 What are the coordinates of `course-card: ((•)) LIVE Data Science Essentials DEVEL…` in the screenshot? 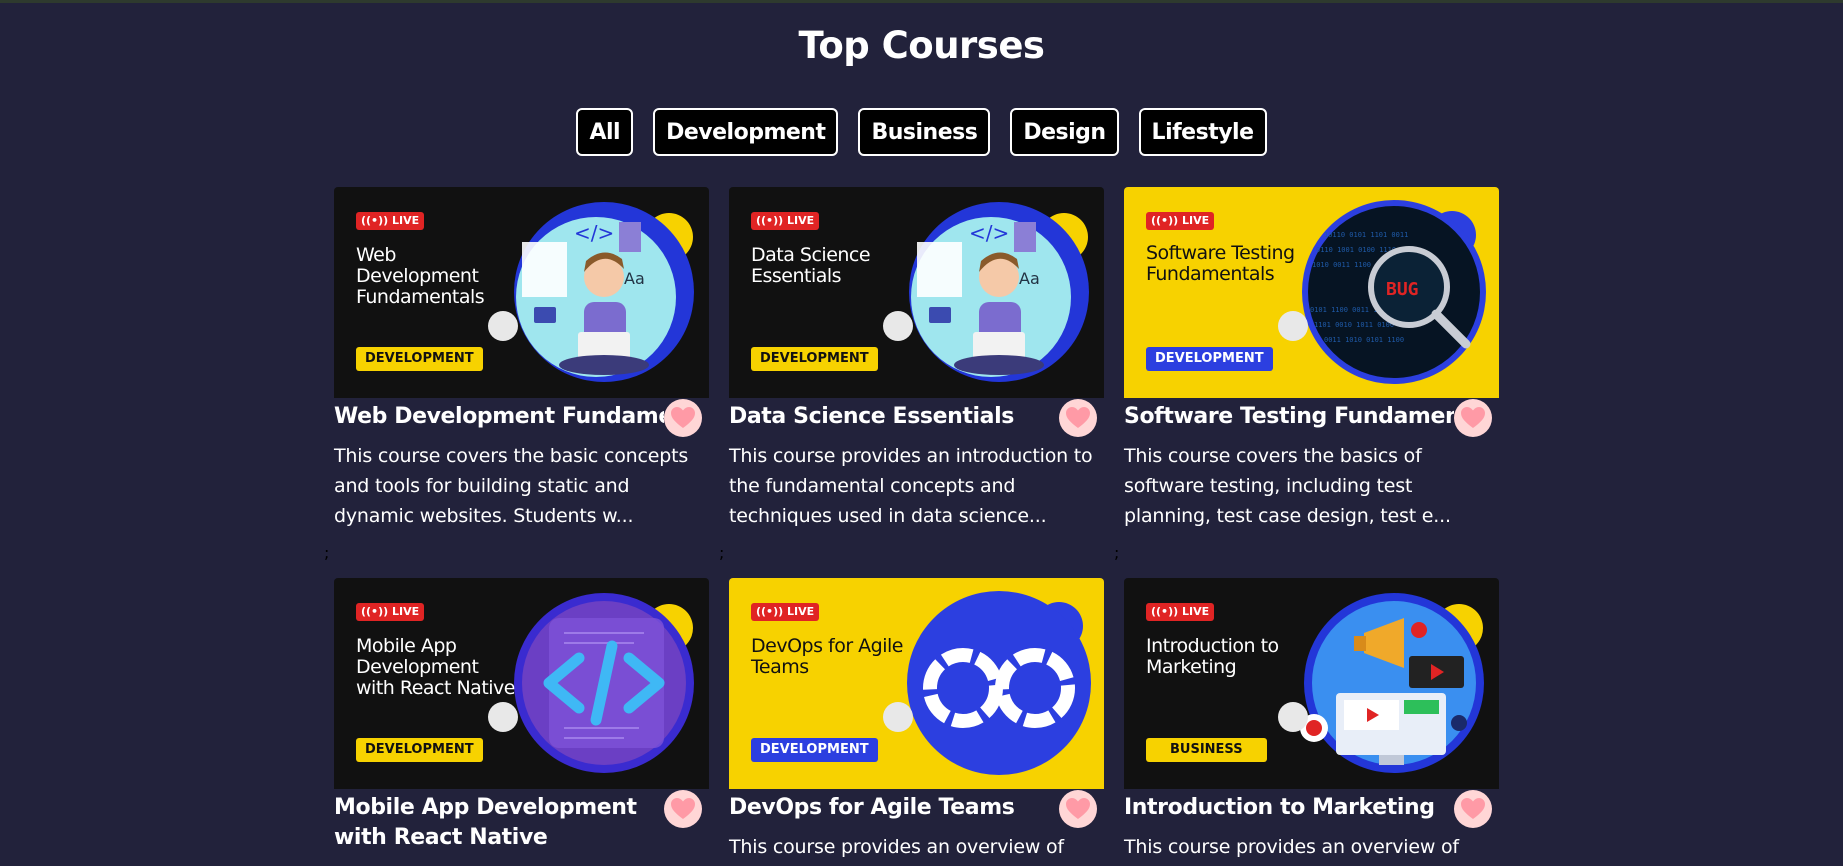 It's located at (916, 357).